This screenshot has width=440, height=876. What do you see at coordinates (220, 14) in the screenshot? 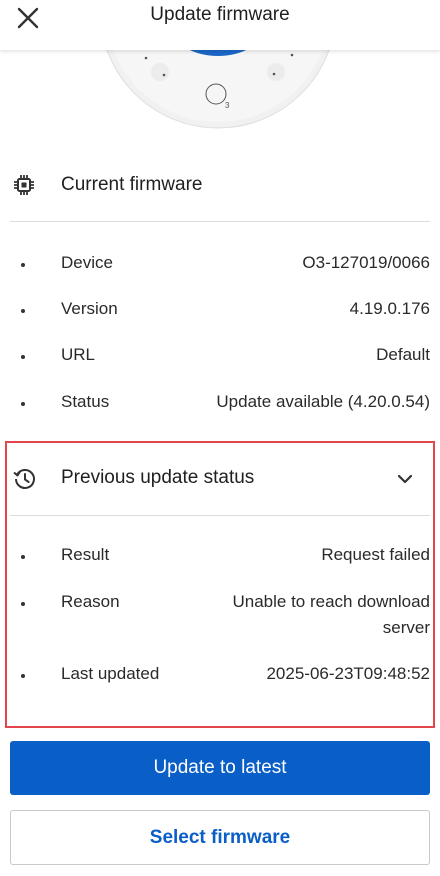
I see `page-title: Update firmware` at bounding box center [220, 14].